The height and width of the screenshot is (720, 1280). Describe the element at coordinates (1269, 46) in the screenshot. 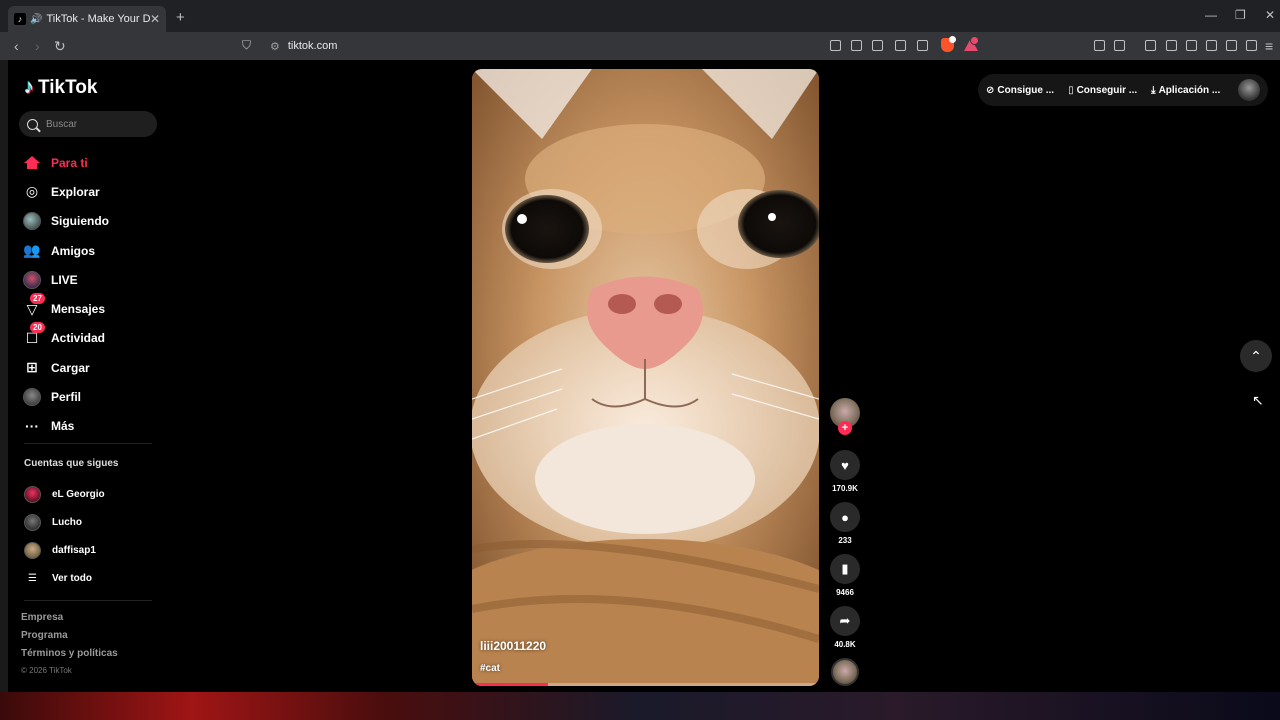

I see `menu-icon: ≡` at that location.